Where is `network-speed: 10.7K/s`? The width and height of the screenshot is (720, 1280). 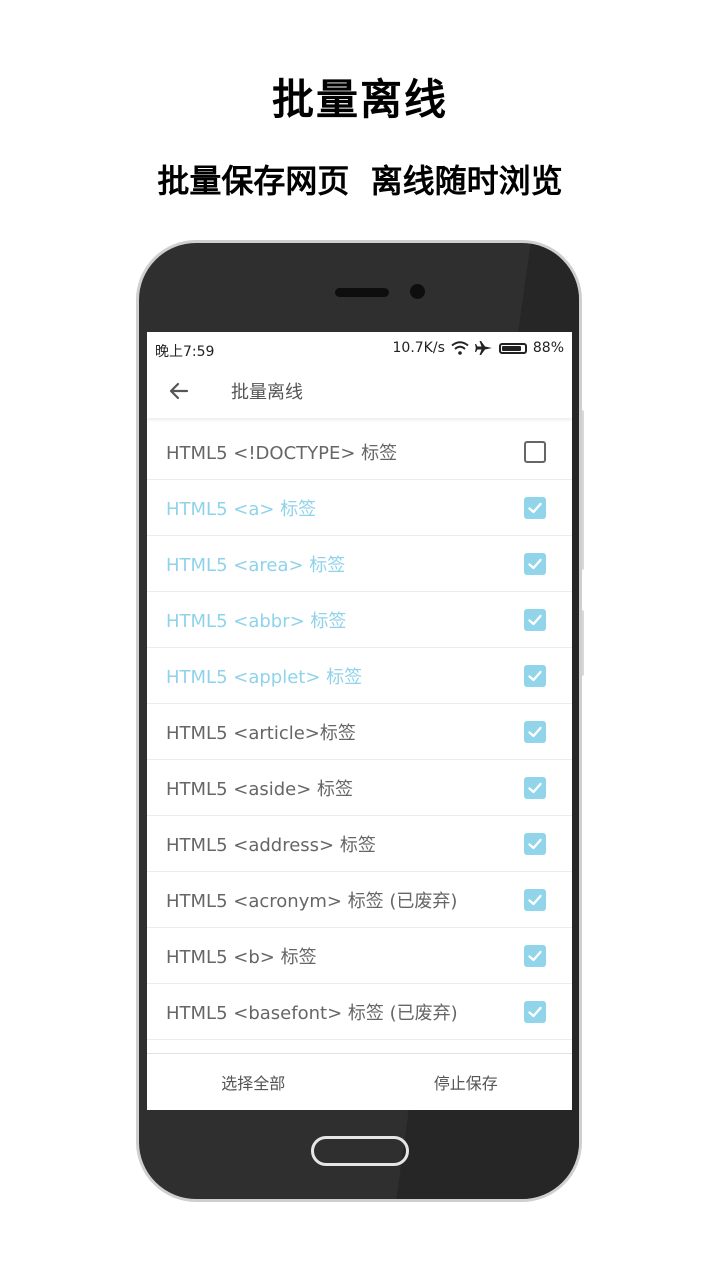 network-speed: 10.7K/s is located at coordinates (418, 348).